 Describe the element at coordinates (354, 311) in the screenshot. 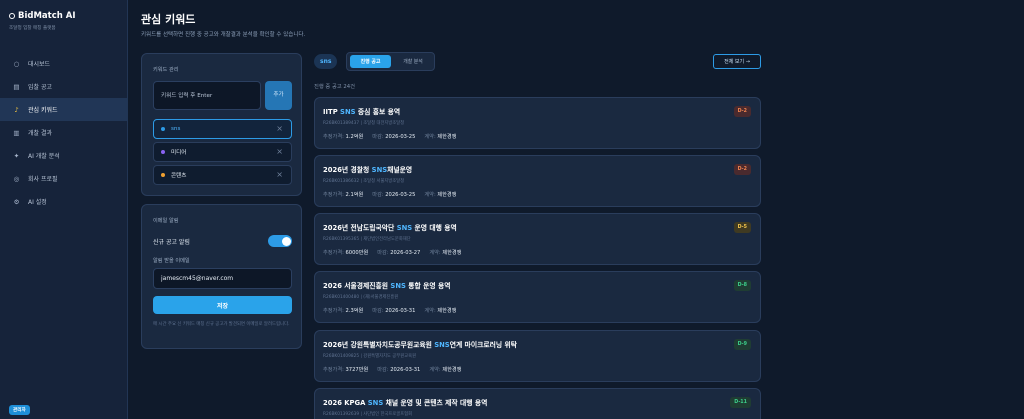

I see `estimated-price: 2.3억원` at that location.